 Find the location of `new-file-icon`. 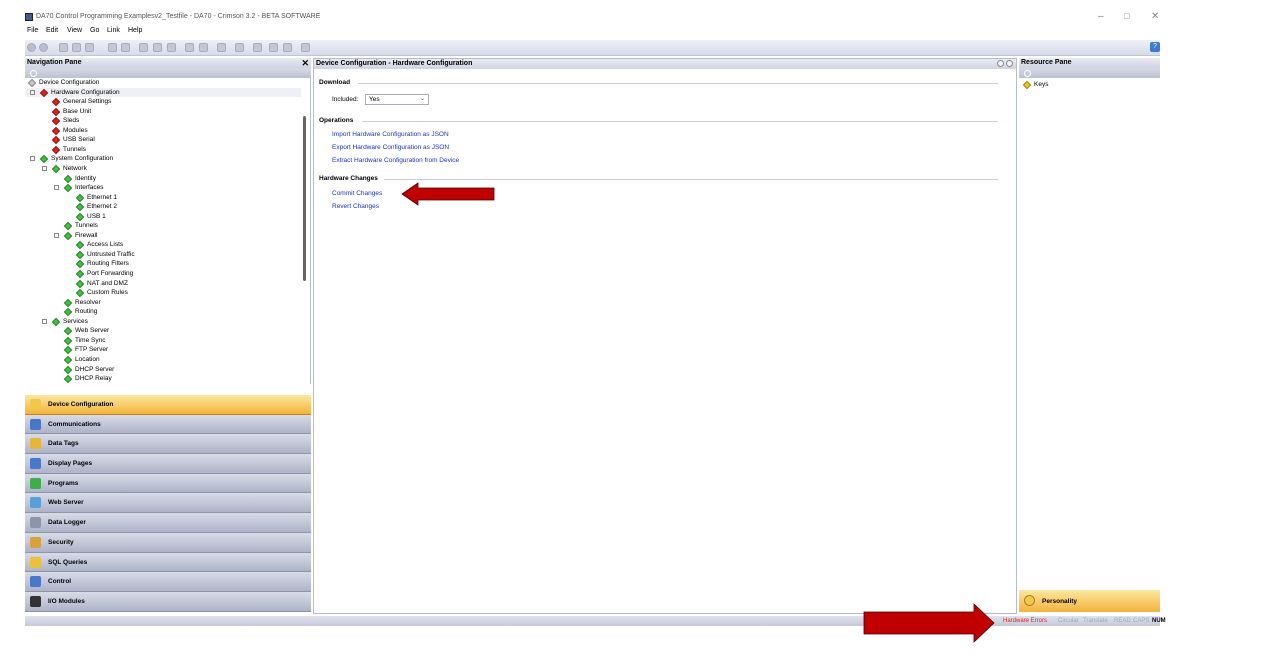

new-file-icon is located at coordinates (63, 47).